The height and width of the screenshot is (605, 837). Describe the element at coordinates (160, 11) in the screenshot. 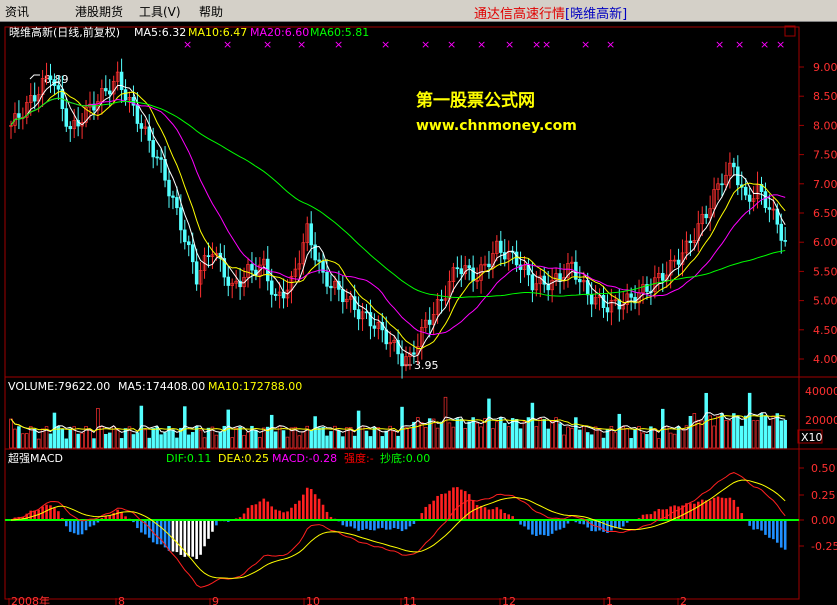

I see `menu-tools: 工具(V)` at that location.